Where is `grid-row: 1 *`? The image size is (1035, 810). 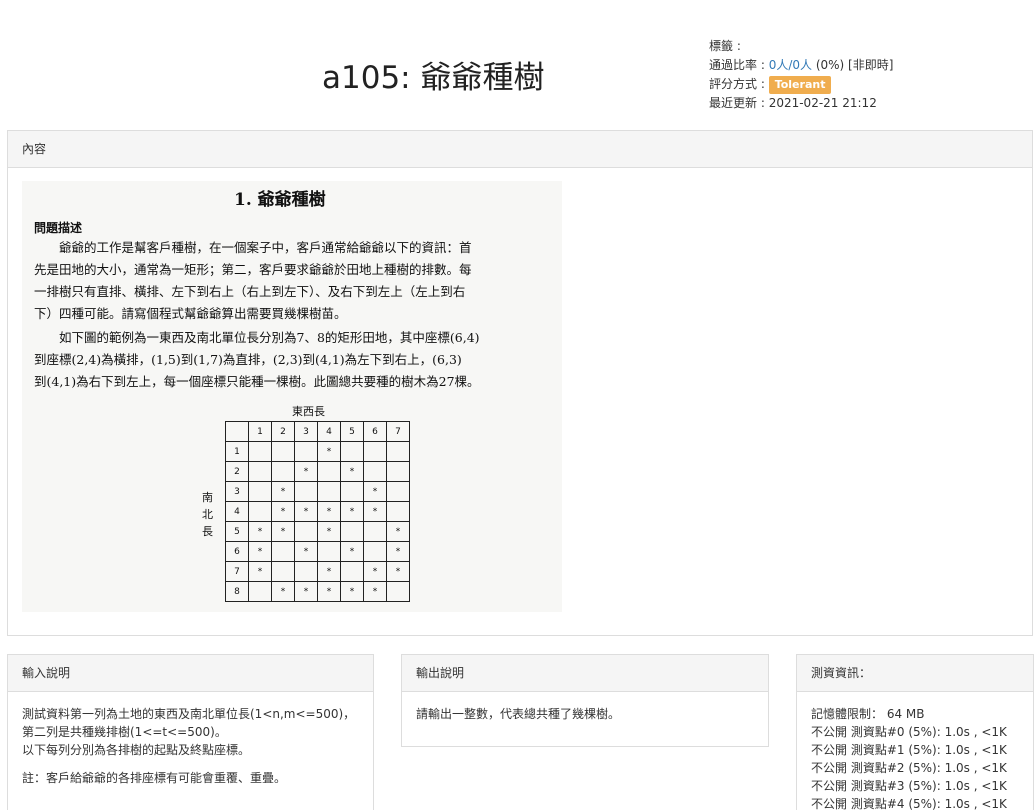
grid-row: 1 * is located at coordinates (317, 451).